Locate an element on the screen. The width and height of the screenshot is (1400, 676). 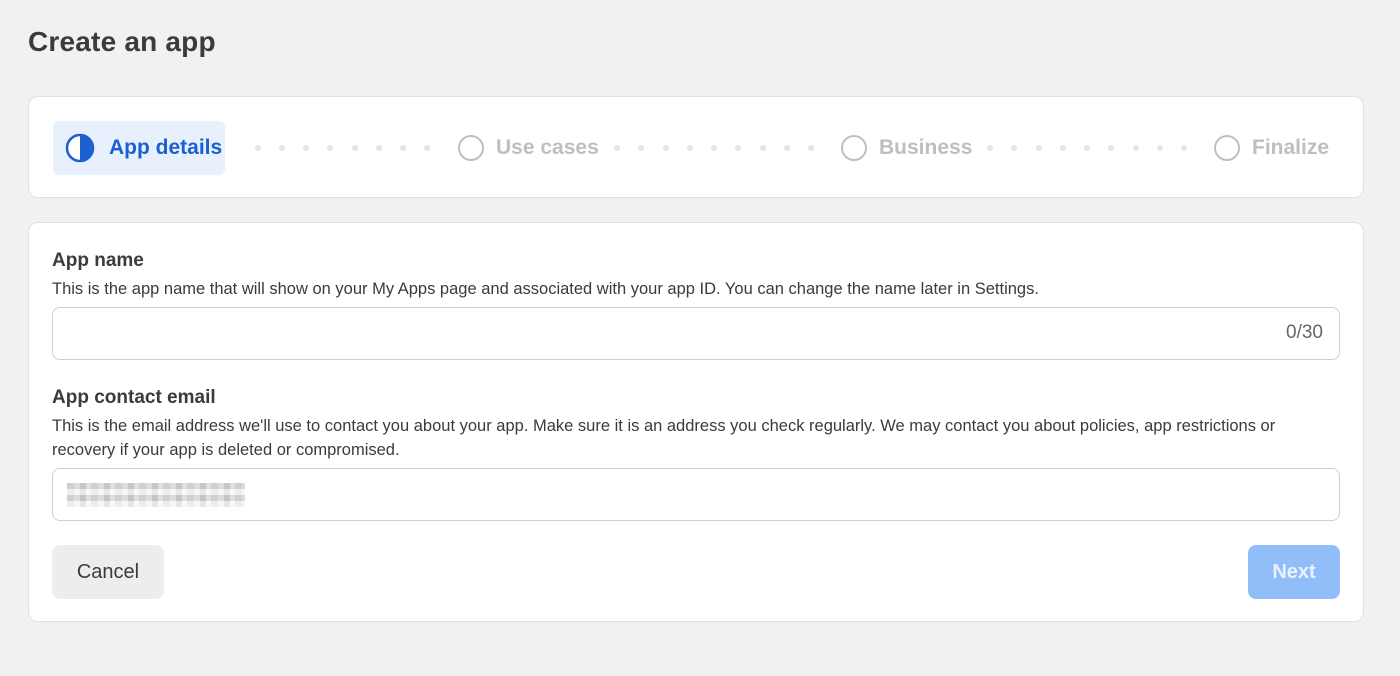
page-title: Create an app is located at coordinates (122, 41).